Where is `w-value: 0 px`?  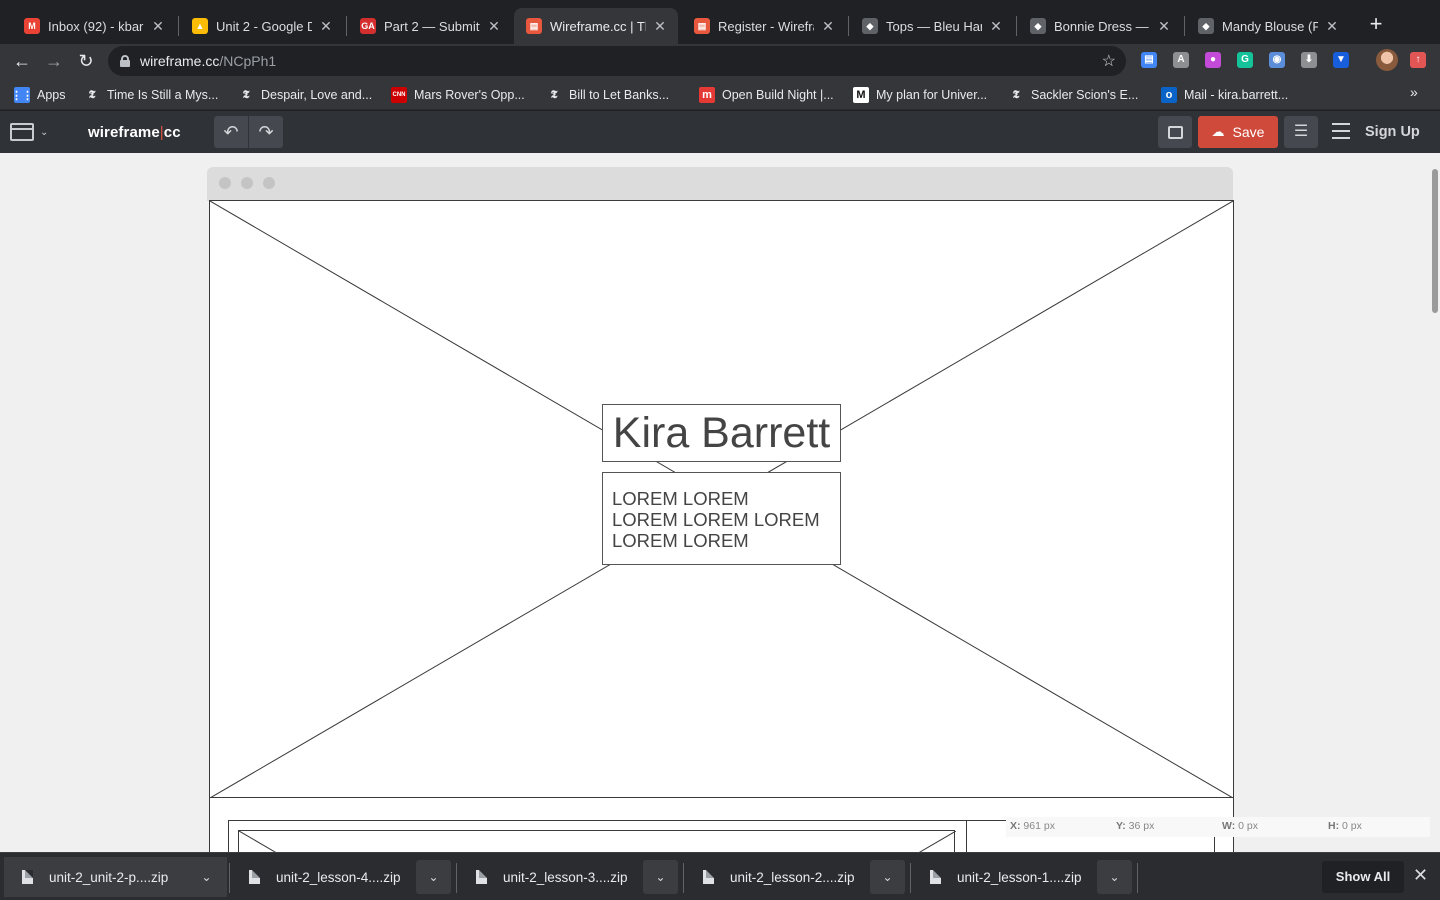 w-value: 0 px is located at coordinates (1248, 826).